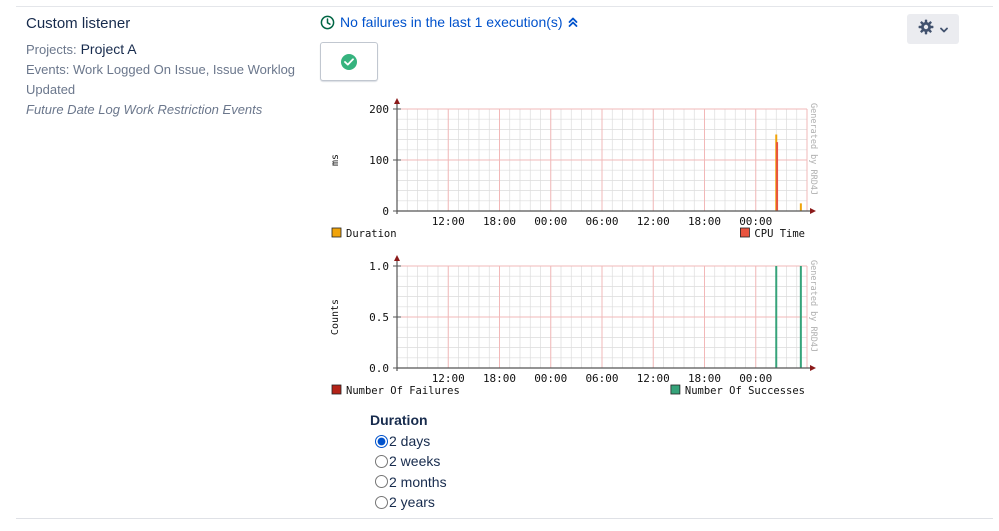  I want to click on legend-label: CPU Time, so click(779, 234).